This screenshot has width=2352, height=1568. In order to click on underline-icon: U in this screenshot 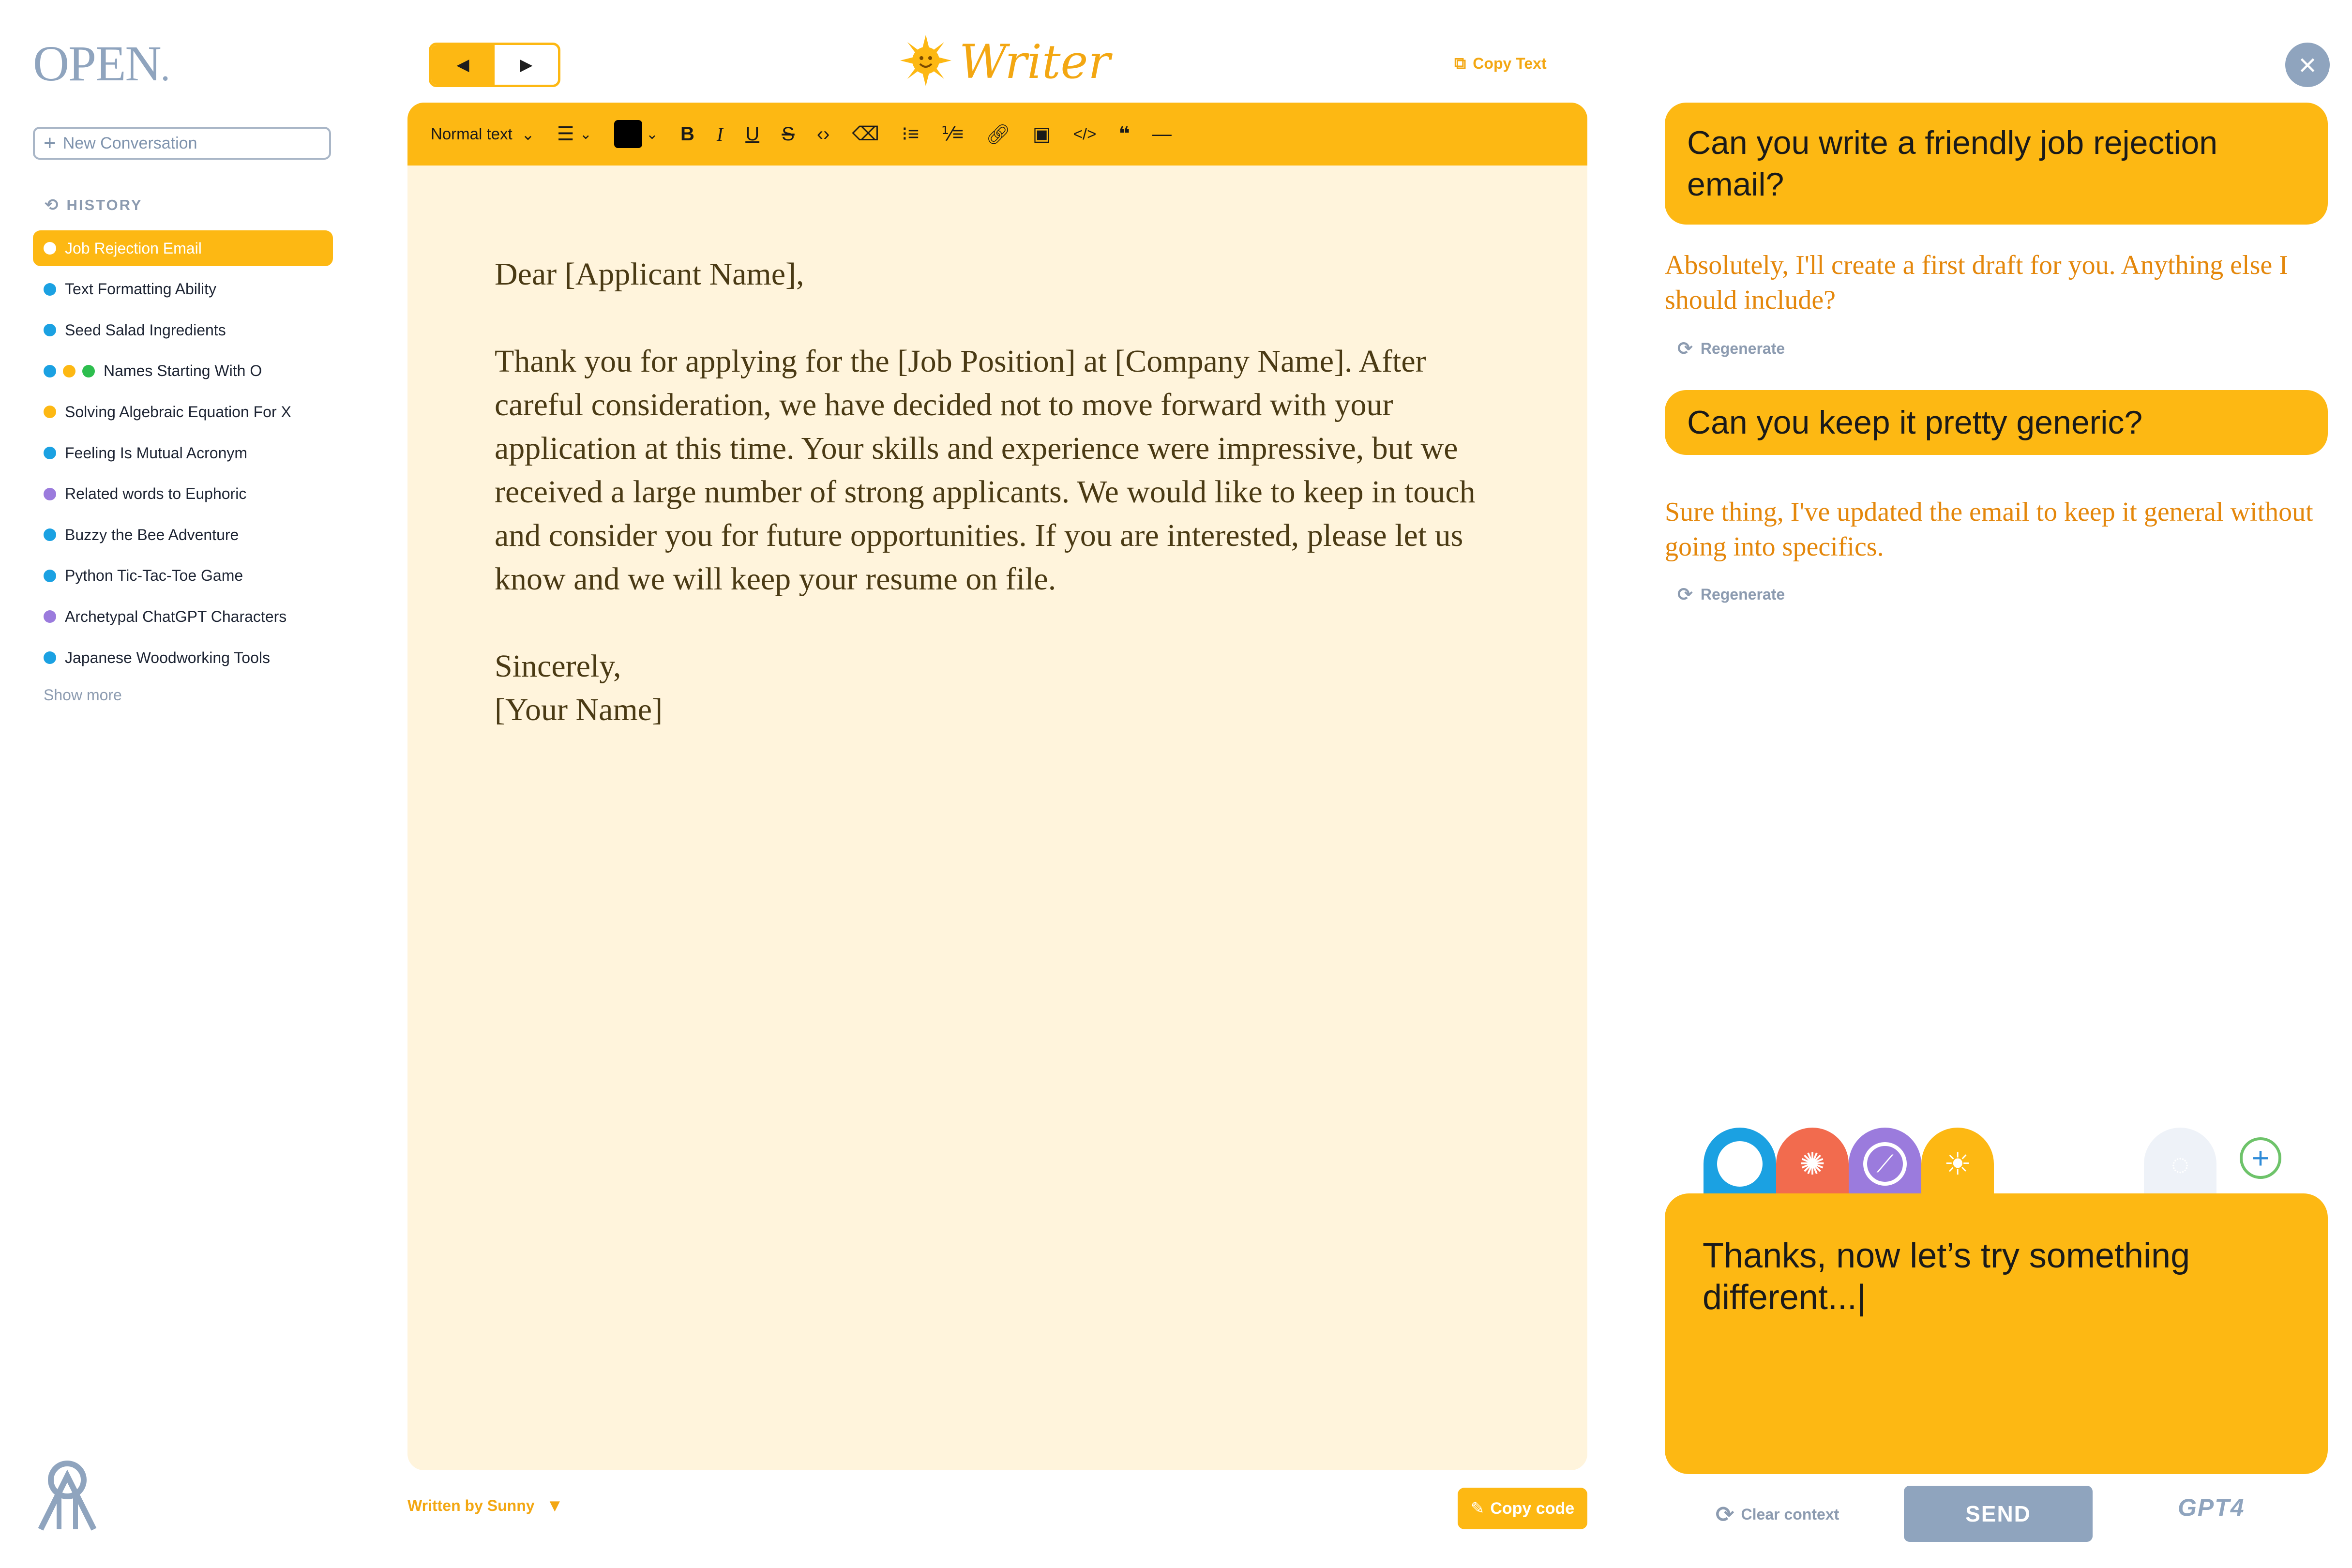, I will do `click(752, 134)`.